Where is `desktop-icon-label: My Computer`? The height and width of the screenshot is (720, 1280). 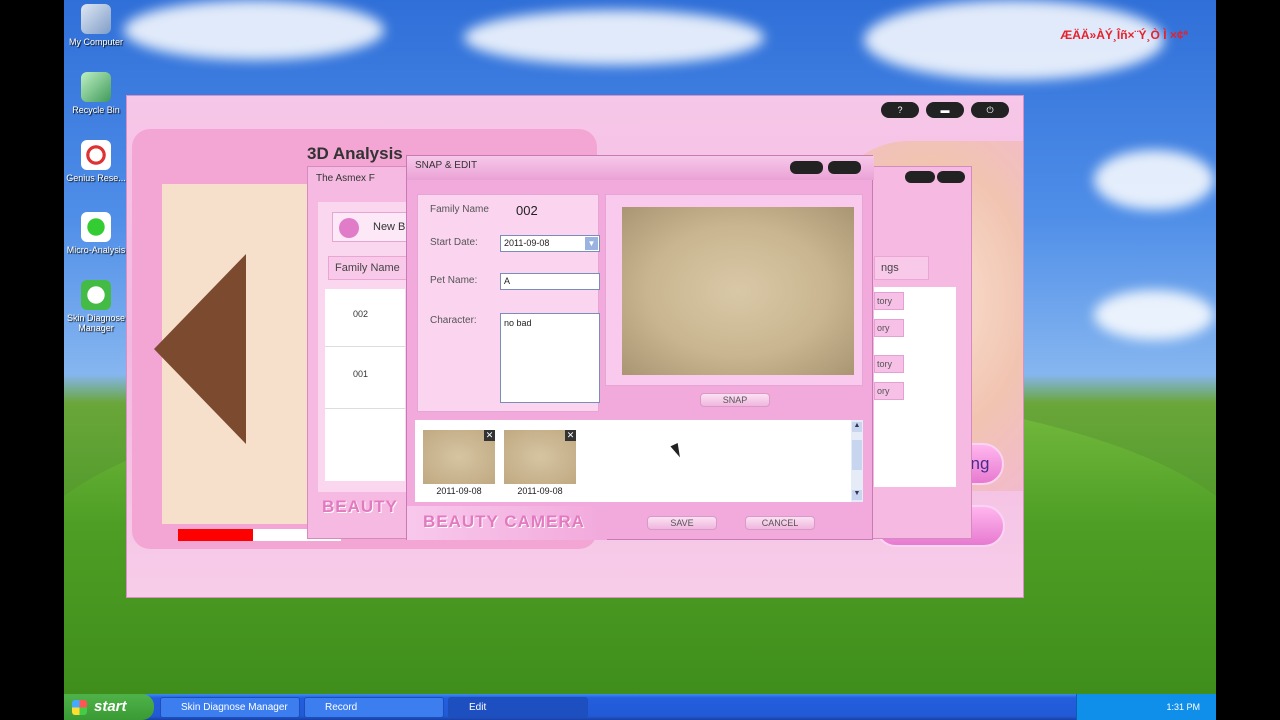
desktop-icon-label: My Computer is located at coordinates (95, 42).